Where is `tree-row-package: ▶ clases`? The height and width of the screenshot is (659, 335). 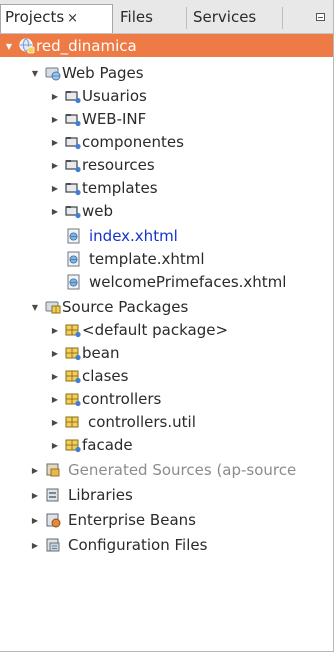
tree-row-package: ▶ clases is located at coordinates (89, 376).